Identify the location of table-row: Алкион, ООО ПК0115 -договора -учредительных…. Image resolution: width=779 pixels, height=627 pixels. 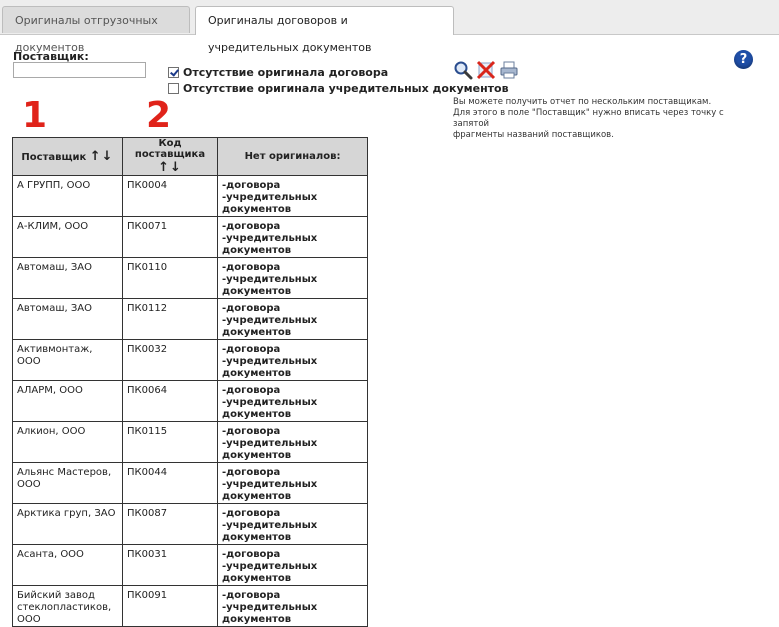
(190, 442).